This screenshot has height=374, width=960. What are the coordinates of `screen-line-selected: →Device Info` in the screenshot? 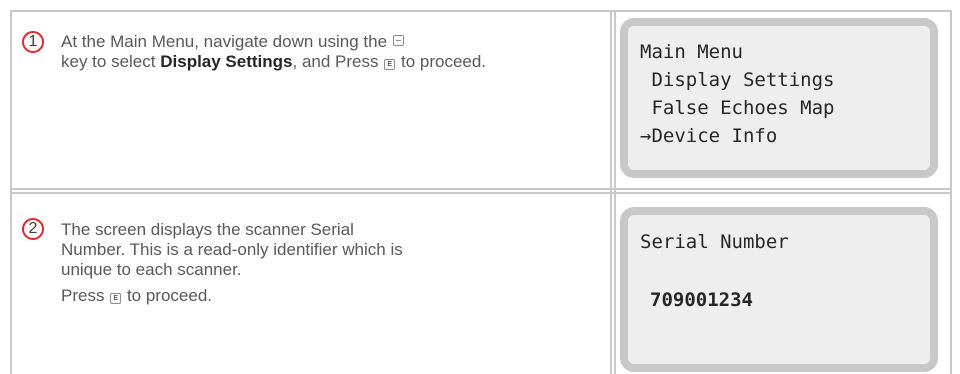 It's located at (709, 136).